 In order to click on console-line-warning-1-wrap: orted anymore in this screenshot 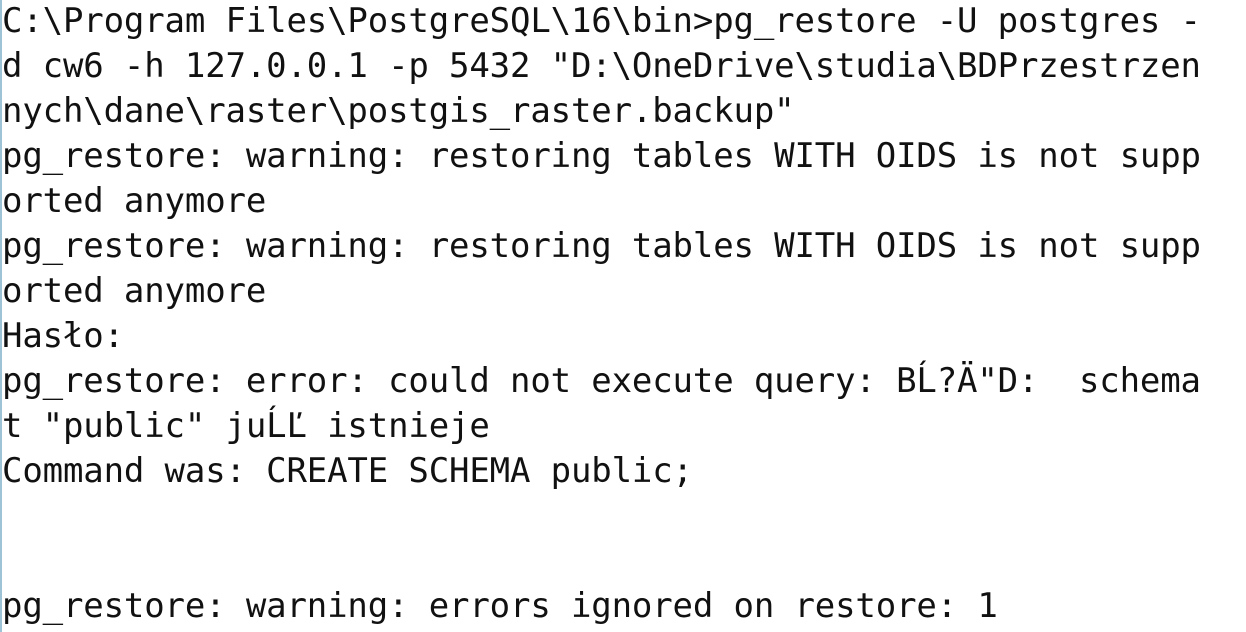, I will do `click(134, 201)`.